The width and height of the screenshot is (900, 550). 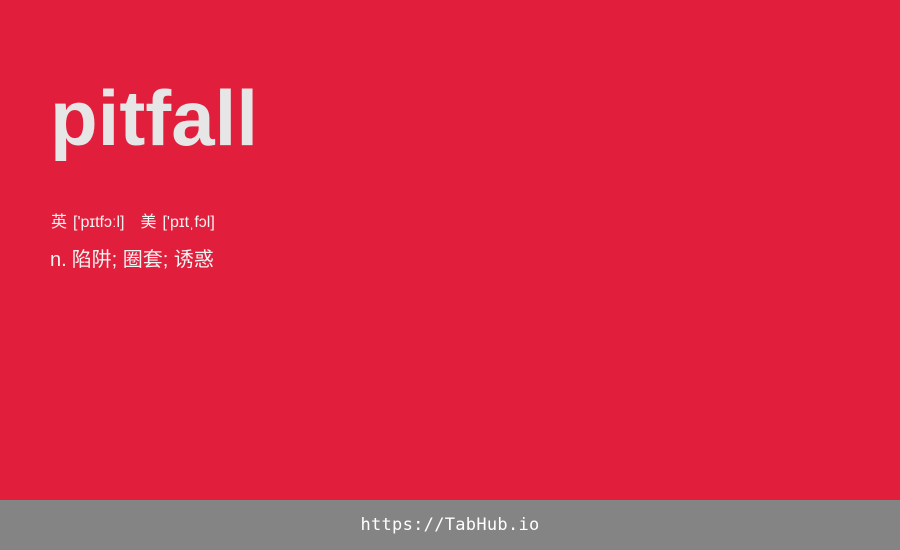 What do you see at coordinates (133, 223) in the screenshot?
I see `phonetics-line: 英 ['pɪtfɔːl] 美 ['pɪtˌfɔl]` at bounding box center [133, 223].